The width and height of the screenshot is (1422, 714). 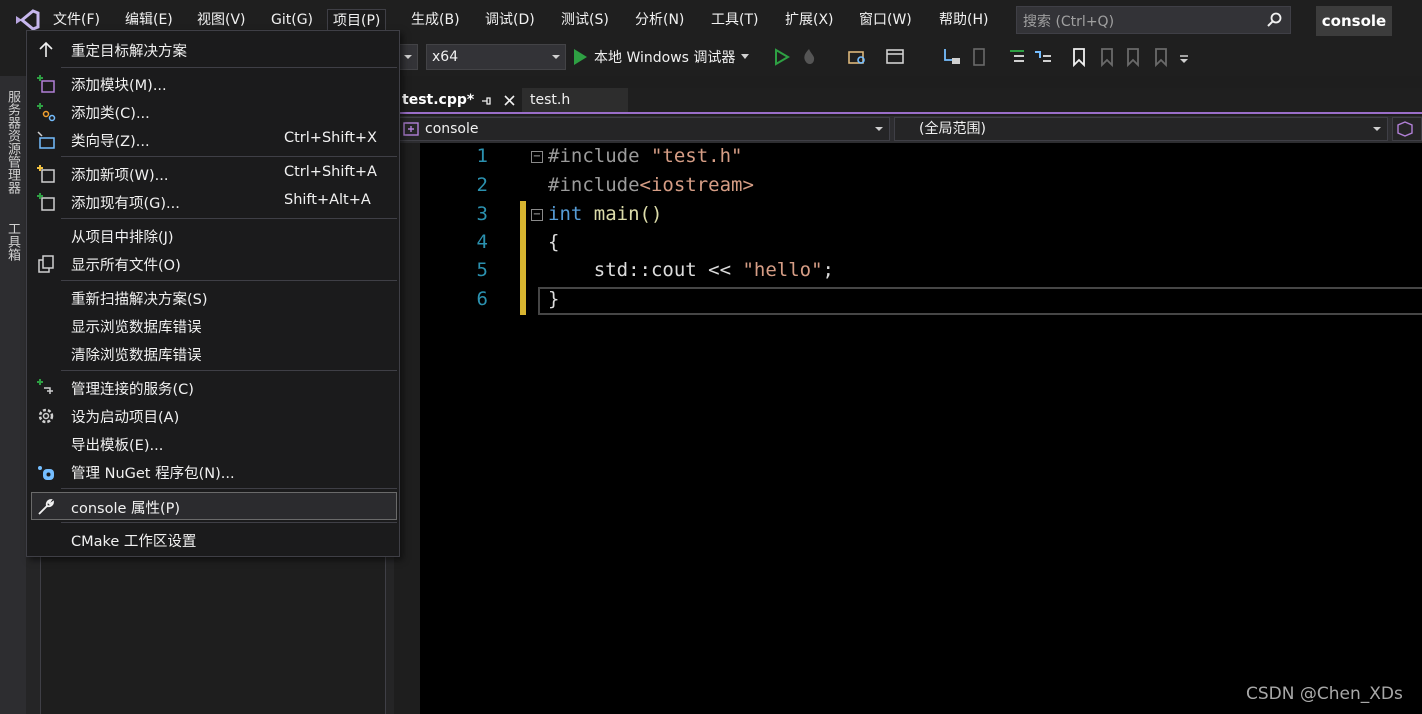 I want to click on arrow-up-icon, so click(x=46, y=49).